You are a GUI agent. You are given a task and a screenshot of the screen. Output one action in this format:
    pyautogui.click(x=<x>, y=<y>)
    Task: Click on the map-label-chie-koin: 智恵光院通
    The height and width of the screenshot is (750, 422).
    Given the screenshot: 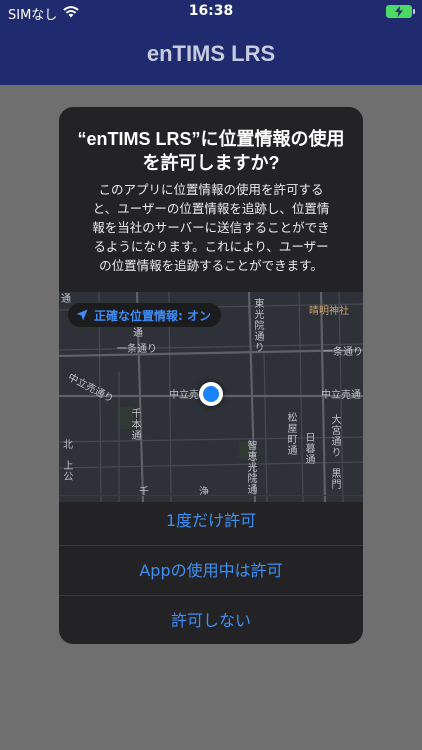 What is the action you would take?
    pyautogui.click(x=250, y=467)
    